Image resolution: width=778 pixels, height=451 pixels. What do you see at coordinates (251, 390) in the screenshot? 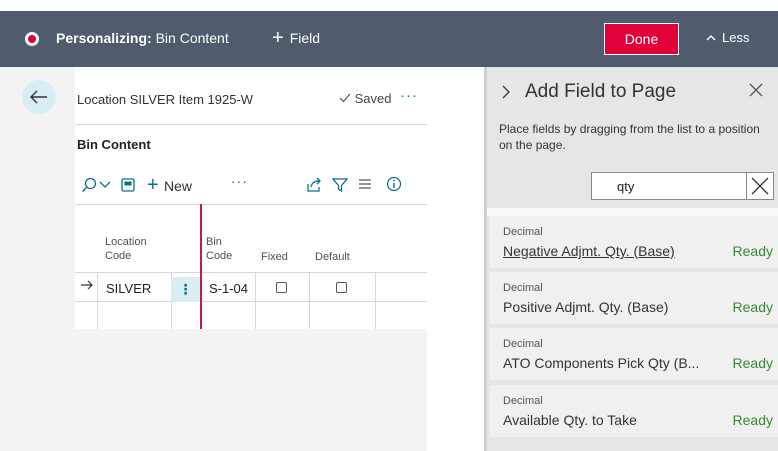
I see `grid-empty-area` at bounding box center [251, 390].